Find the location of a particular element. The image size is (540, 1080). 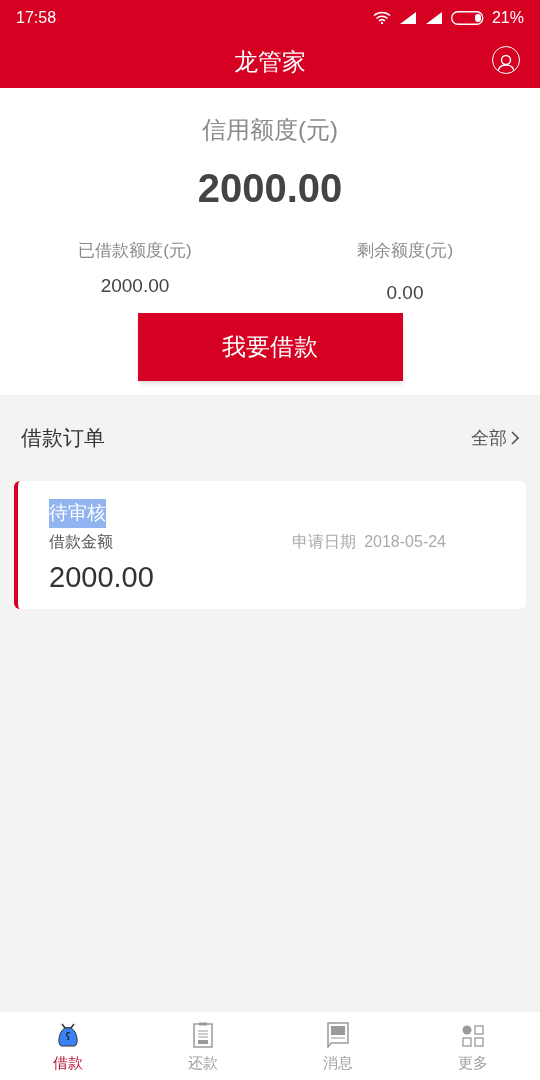

tab-item: 还款 is located at coordinates (202, 1046).